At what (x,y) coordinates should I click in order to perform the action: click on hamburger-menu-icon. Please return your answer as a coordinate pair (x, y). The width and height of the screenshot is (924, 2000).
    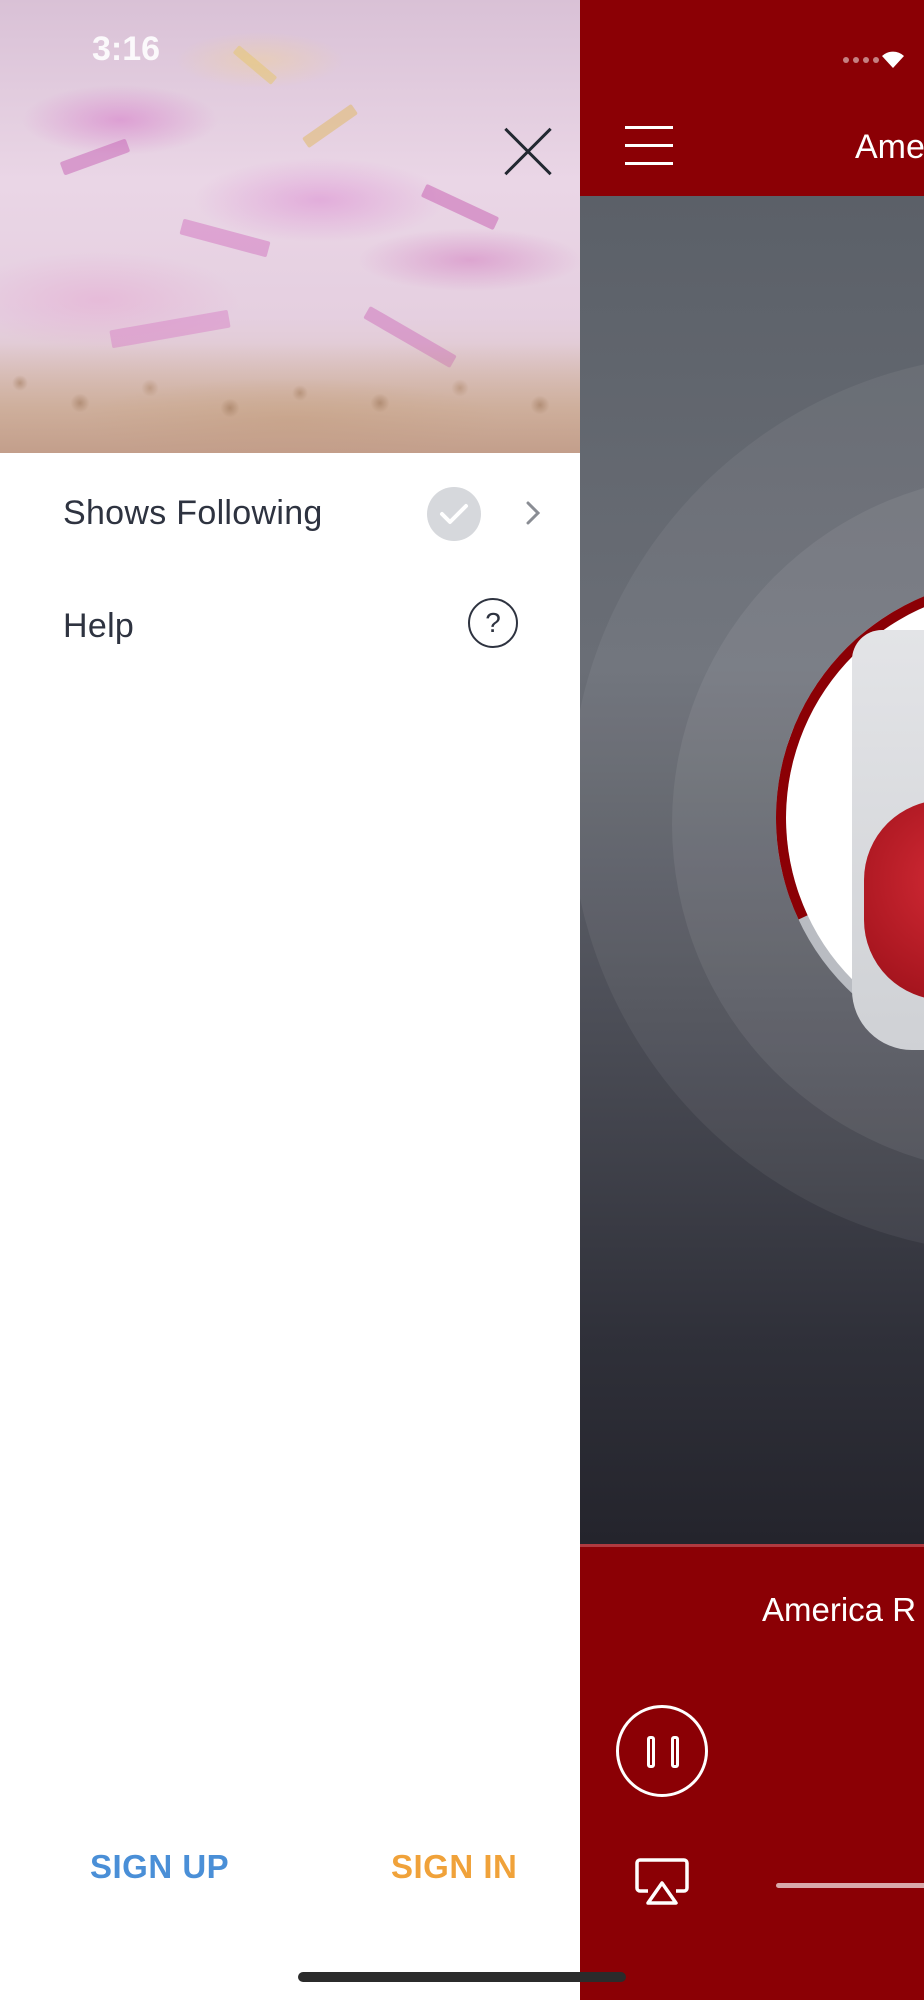
    Looking at the image, I should click on (649, 146).